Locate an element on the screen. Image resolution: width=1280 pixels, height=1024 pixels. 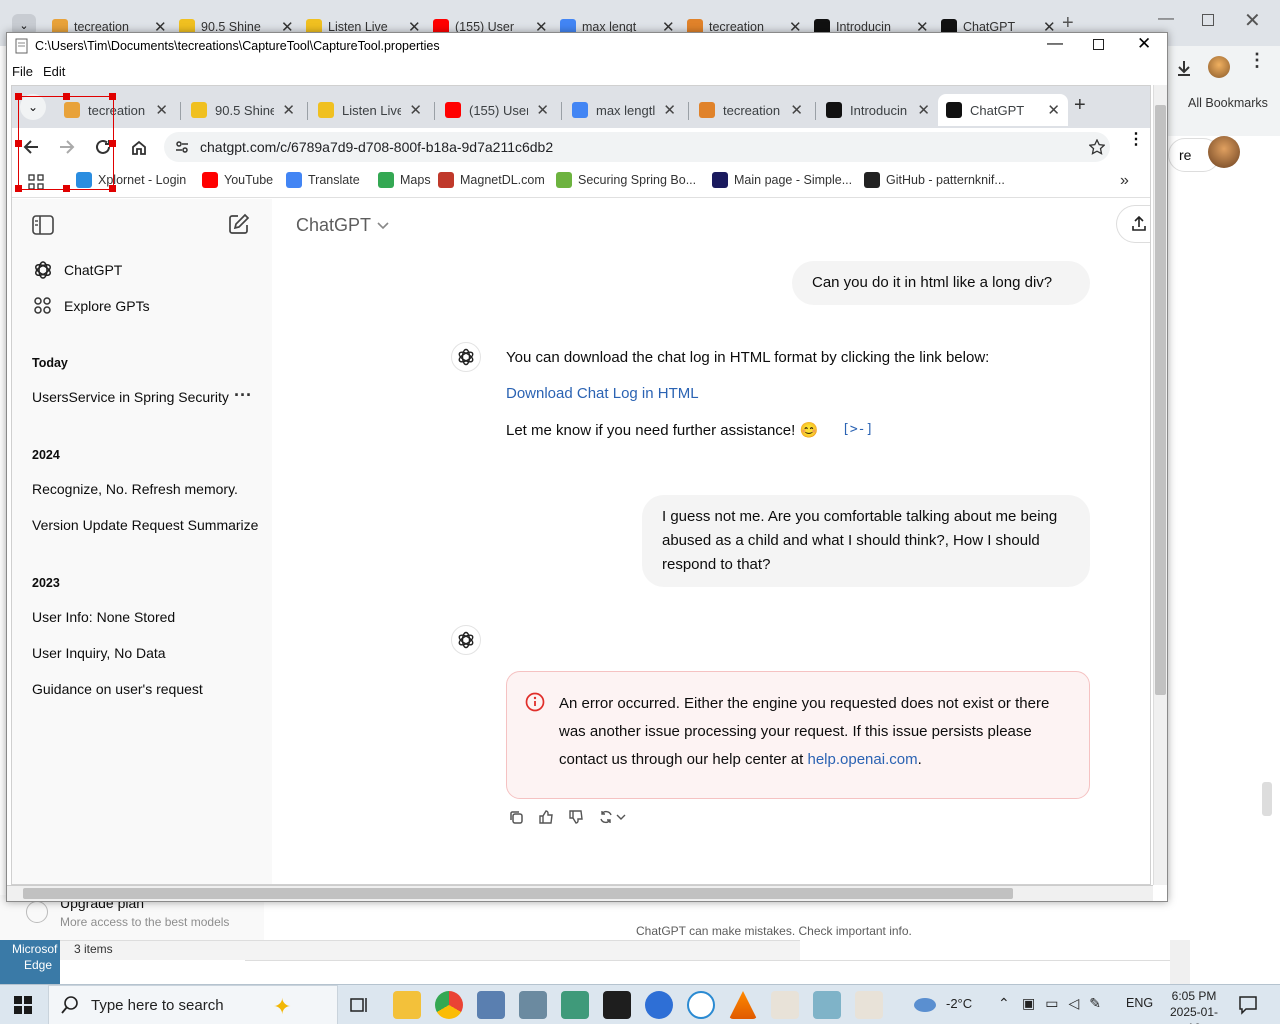
vertical-scrollbar-thumb is located at coordinates (1160, 400).